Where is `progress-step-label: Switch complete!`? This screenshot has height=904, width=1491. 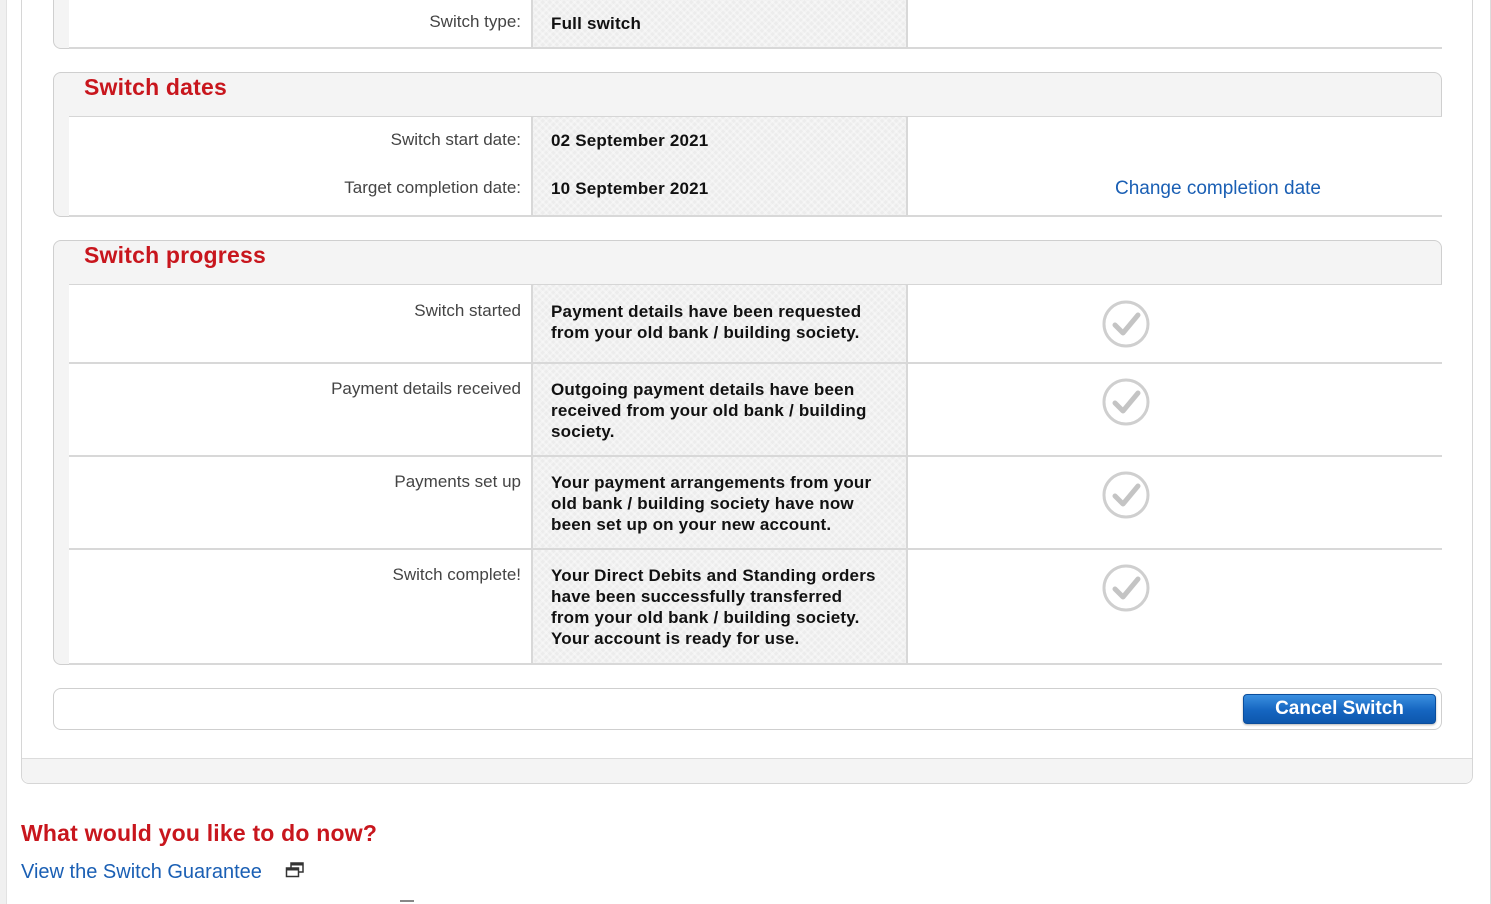 progress-step-label: Switch complete! is located at coordinates (457, 574).